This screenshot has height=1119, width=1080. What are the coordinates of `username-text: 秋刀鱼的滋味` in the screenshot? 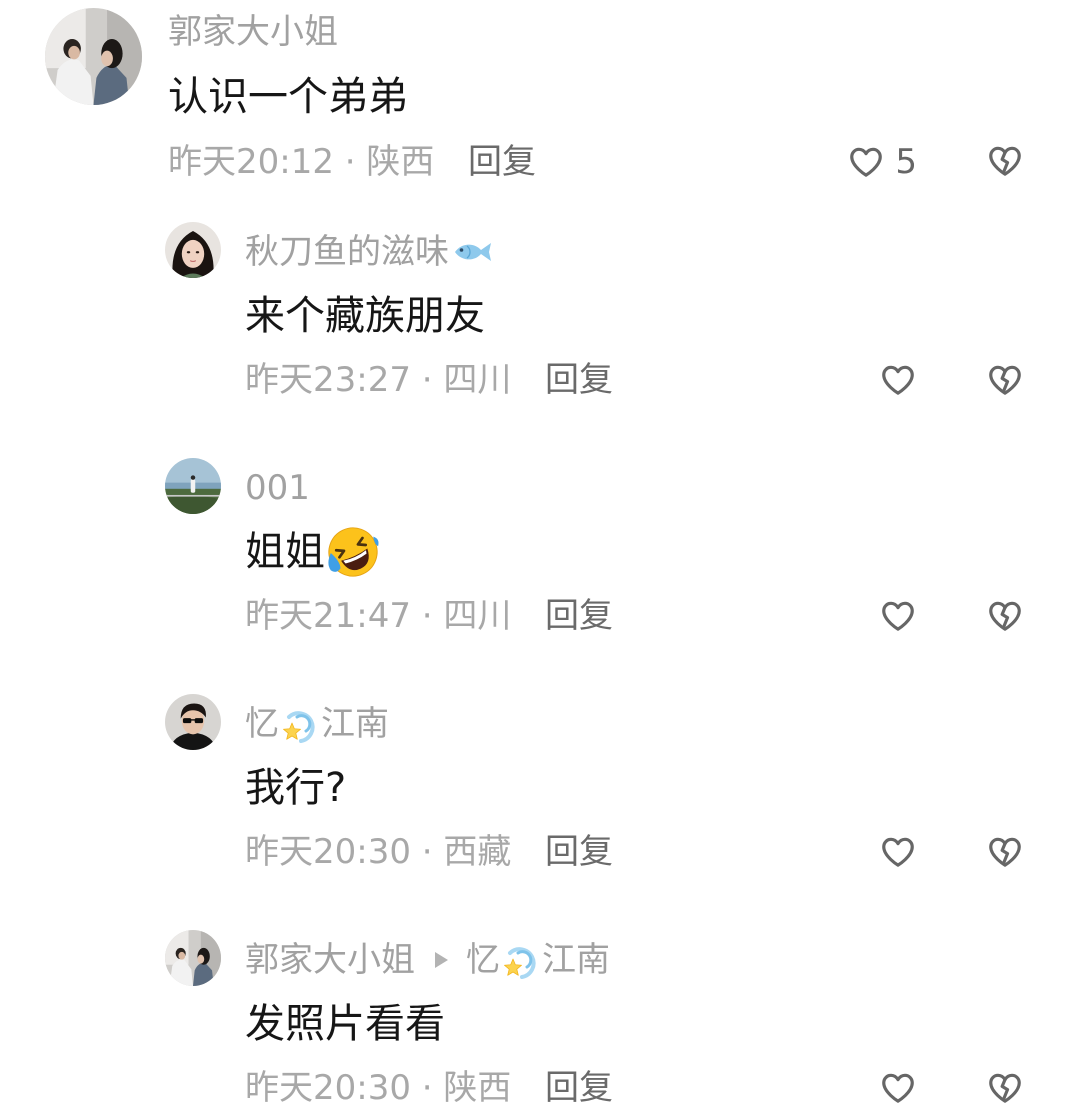 It's located at (347, 252).